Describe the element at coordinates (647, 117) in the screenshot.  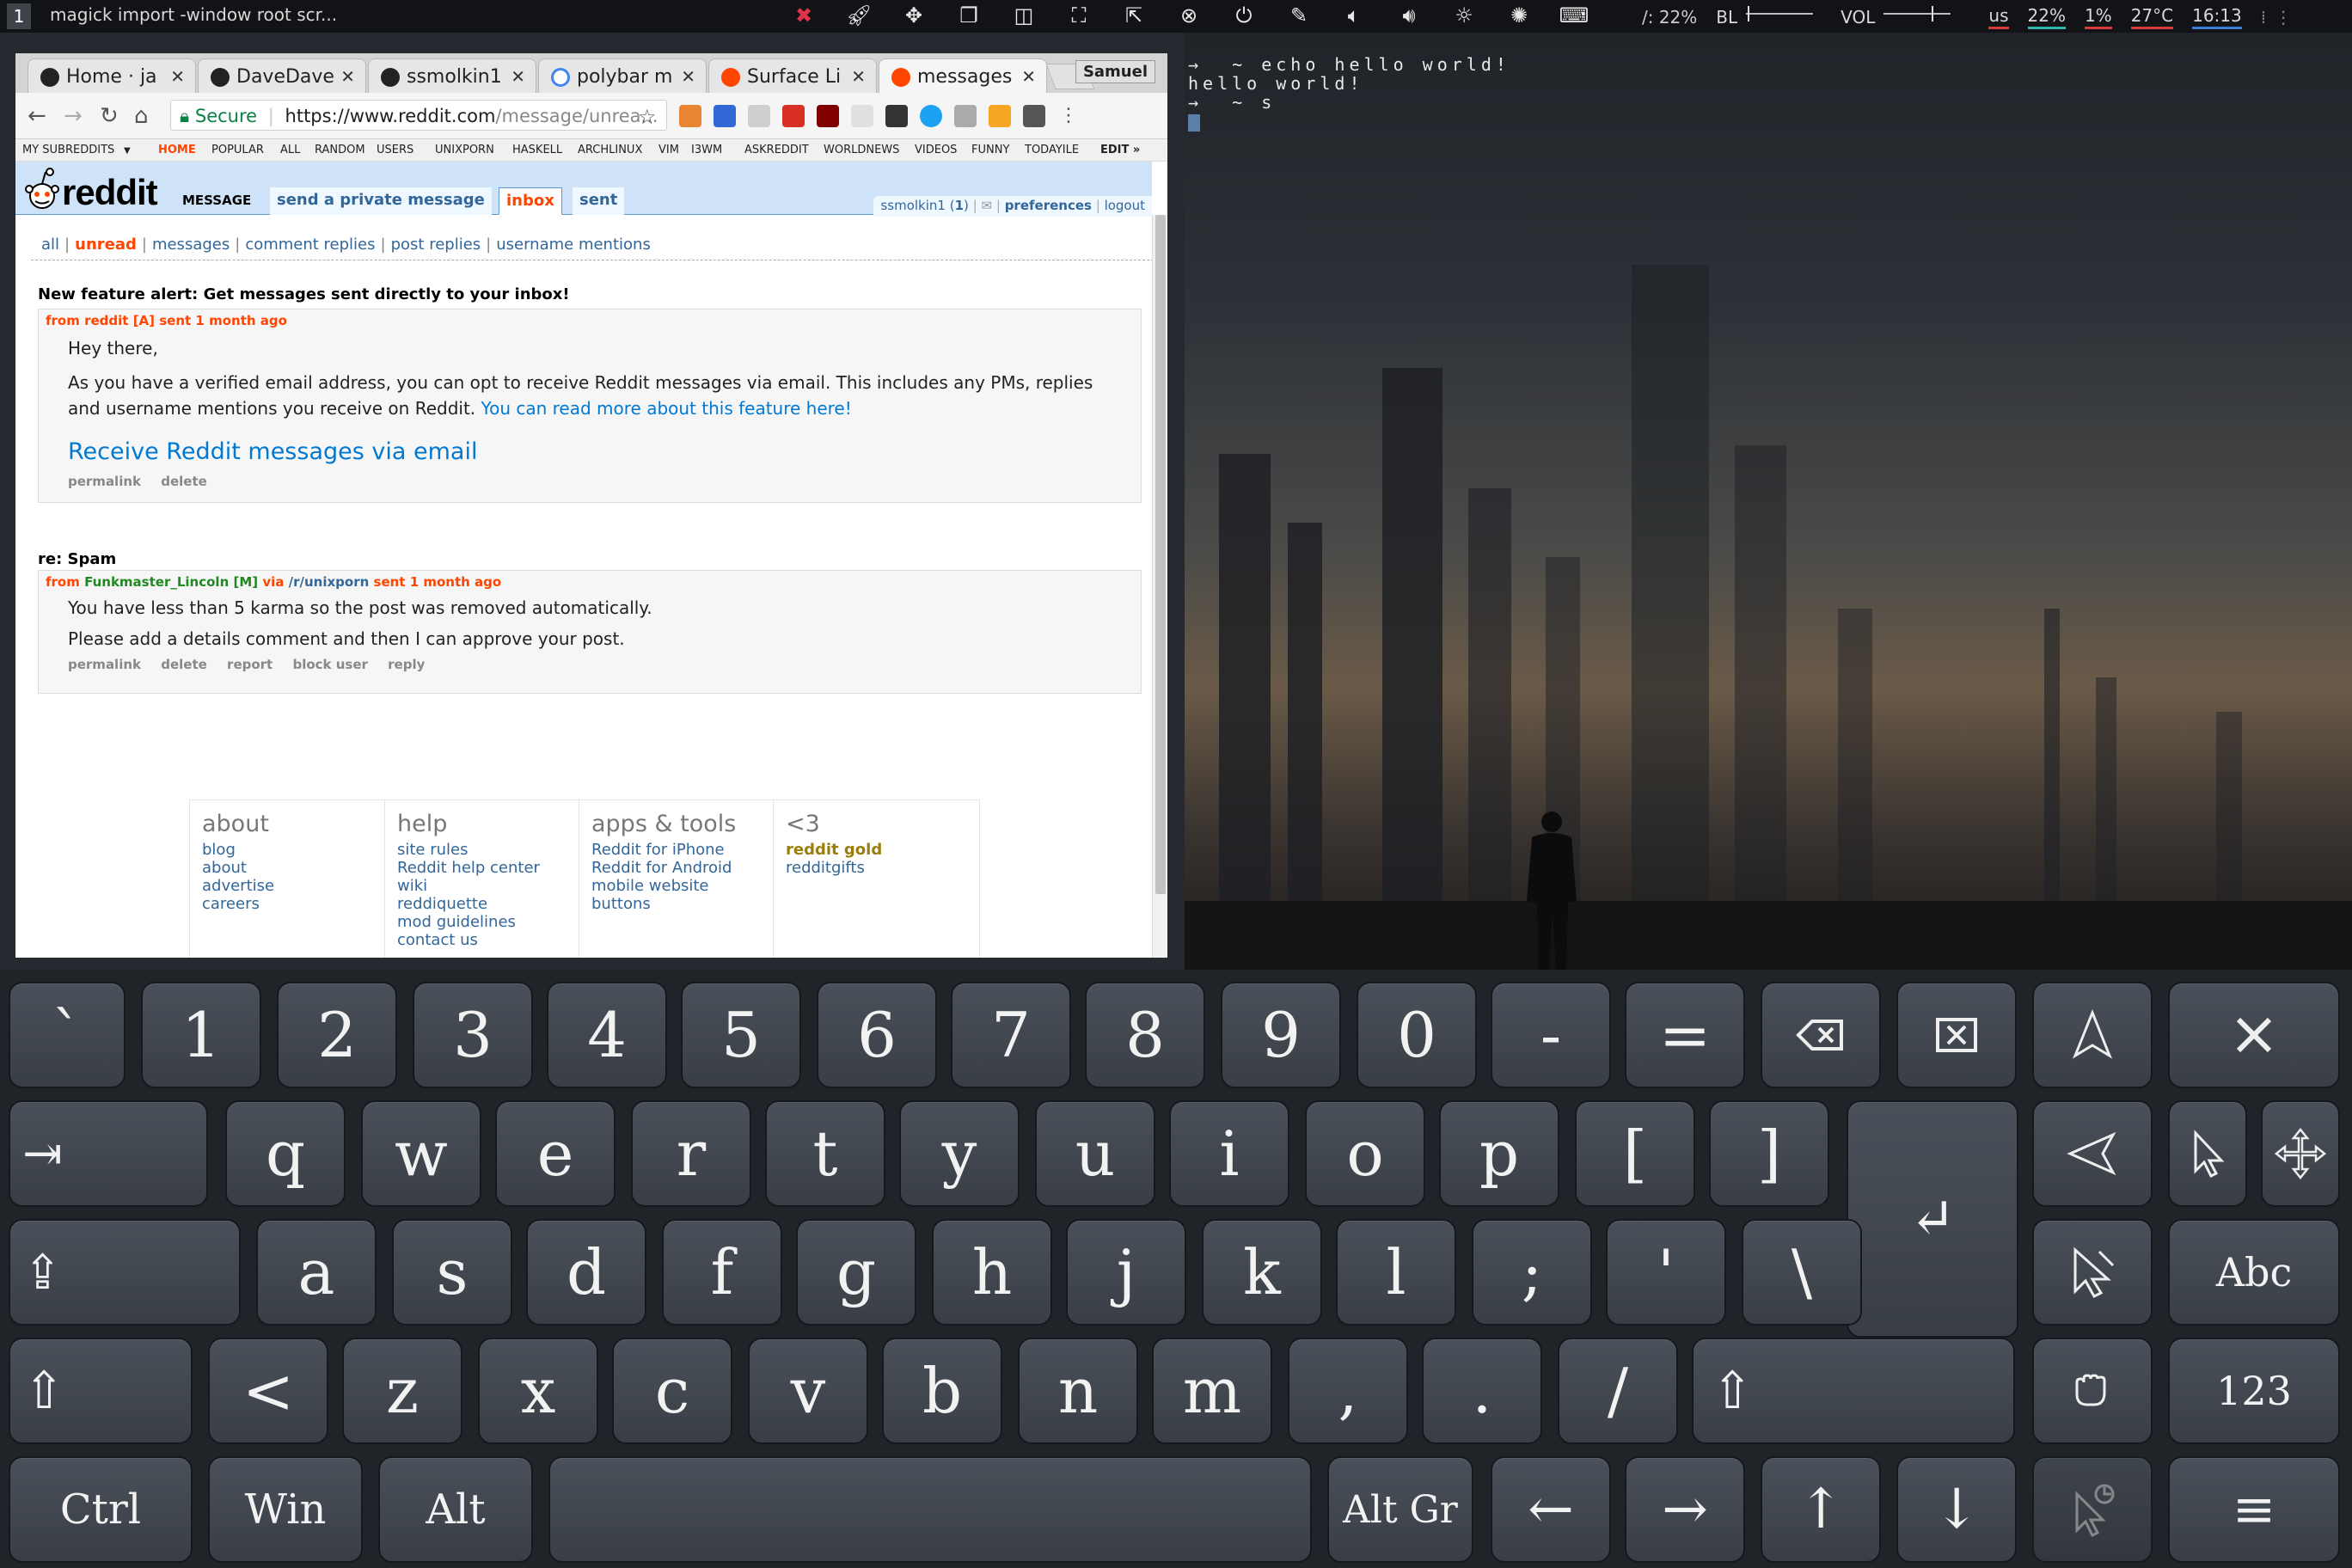
I see `star-icon: ☆` at that location.